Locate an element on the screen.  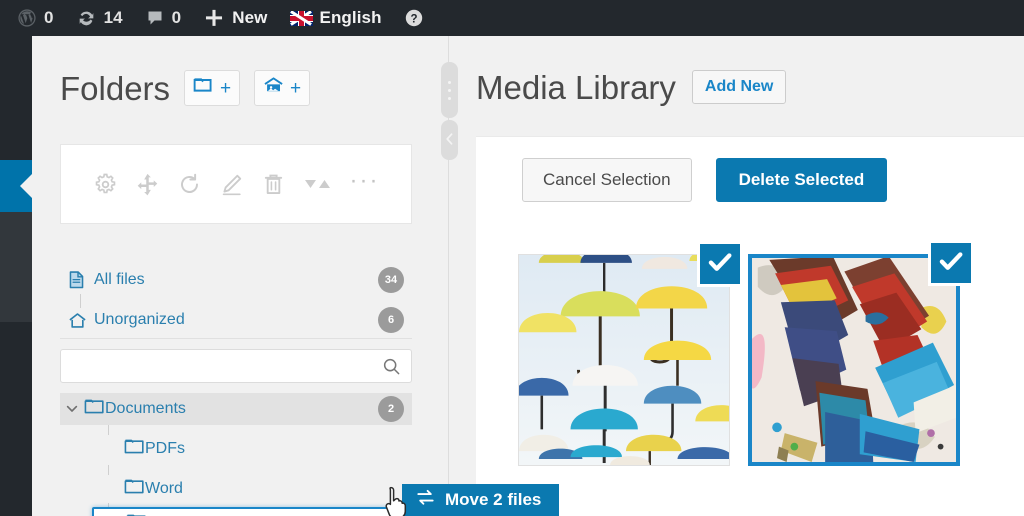
folder-search is located at coordinates (236, 366).